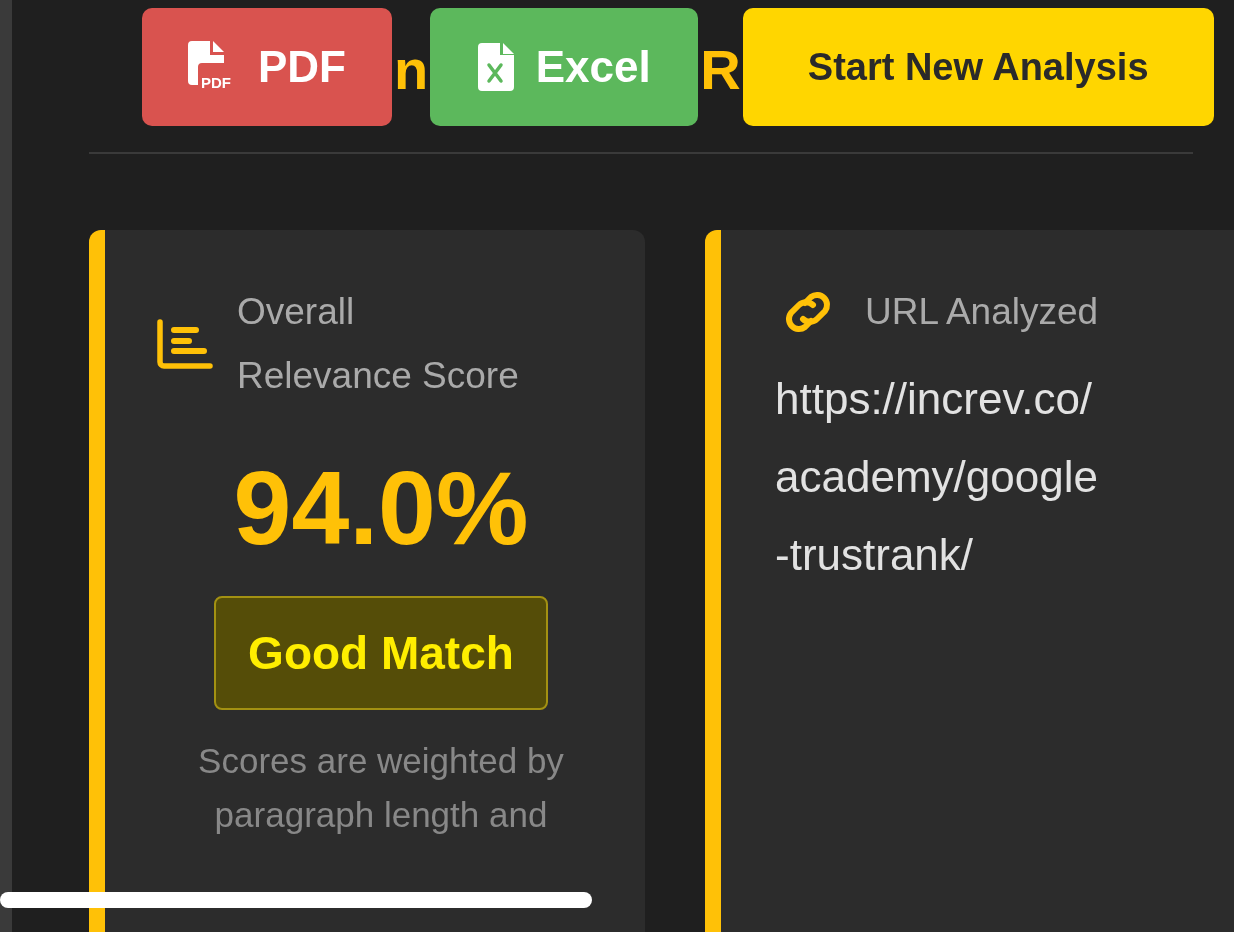 The image size is (1234, 932). What do you see at coordinates (411, 70) in the screenshot?
I see `page-title: n` at bounding box center [411, 70].